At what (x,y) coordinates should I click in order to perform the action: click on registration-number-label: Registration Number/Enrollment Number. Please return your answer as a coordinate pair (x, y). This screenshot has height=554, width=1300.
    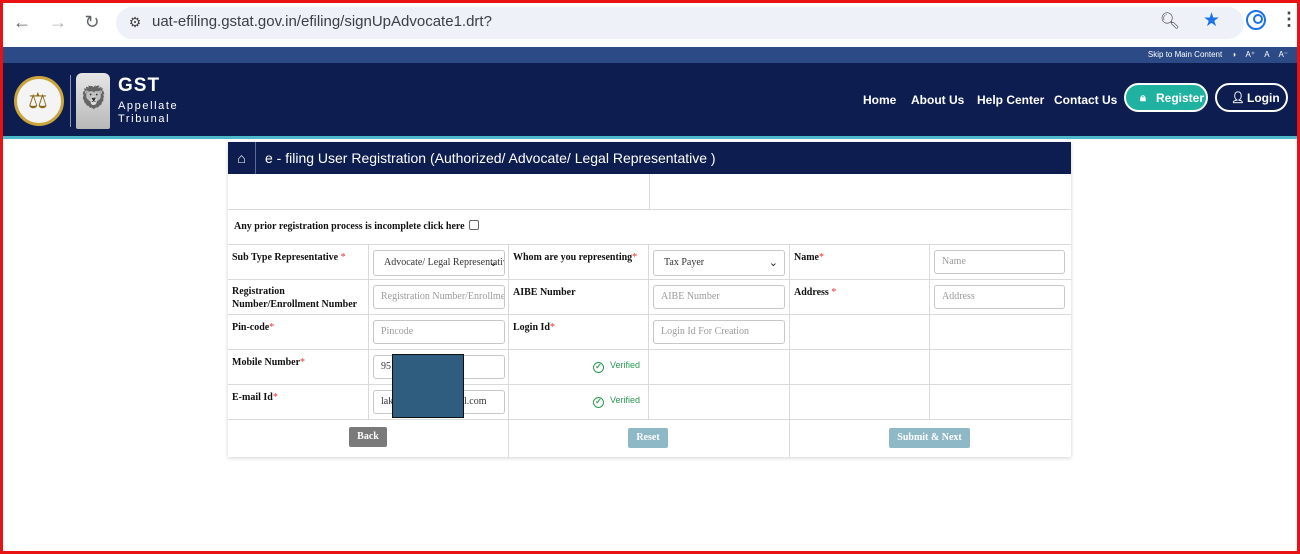
    Looking at the image, I should click on (295, 298).